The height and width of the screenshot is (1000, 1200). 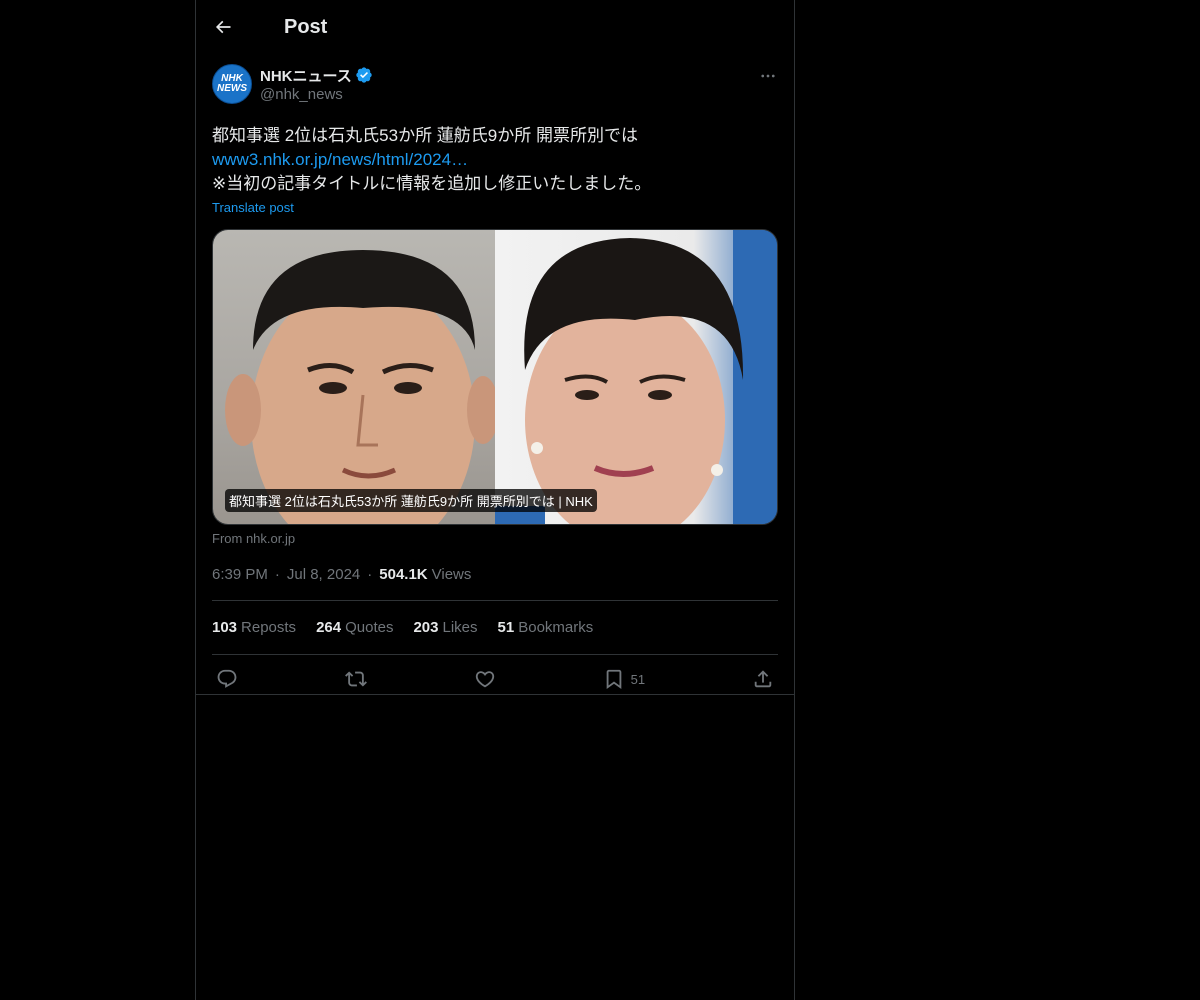 What do you see at coordinates (495, 86) in the screenshot?
I see `author-row: NHK NEWS NHKニュース @nhk_news` at bounding box center [495, 86].